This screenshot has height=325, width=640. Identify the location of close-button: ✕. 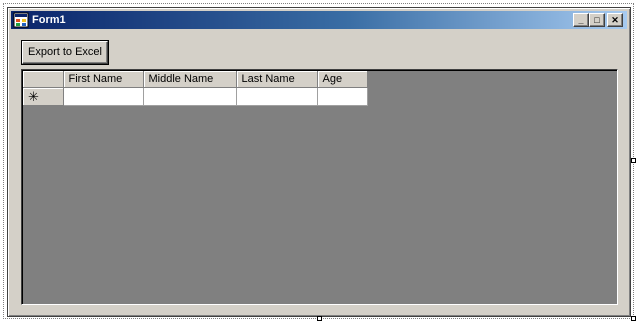
(615, 20).